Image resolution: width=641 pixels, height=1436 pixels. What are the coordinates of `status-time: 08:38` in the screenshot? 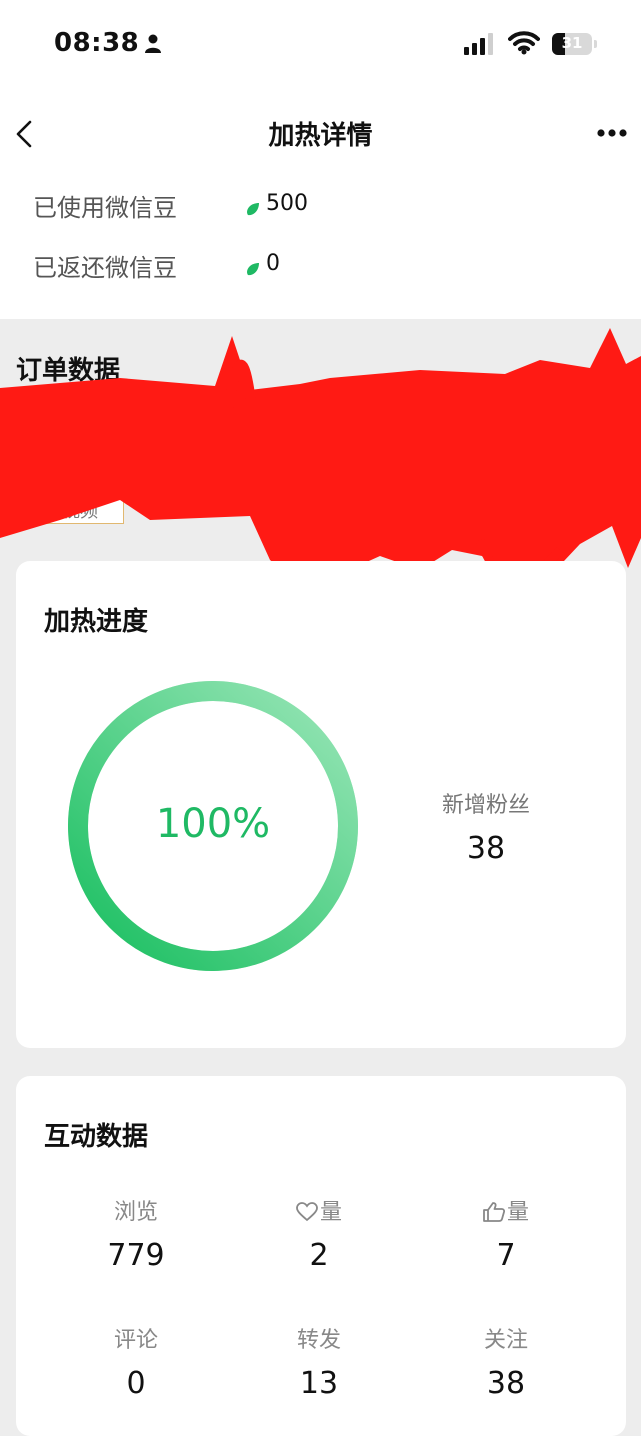 It's located at (97, 43).